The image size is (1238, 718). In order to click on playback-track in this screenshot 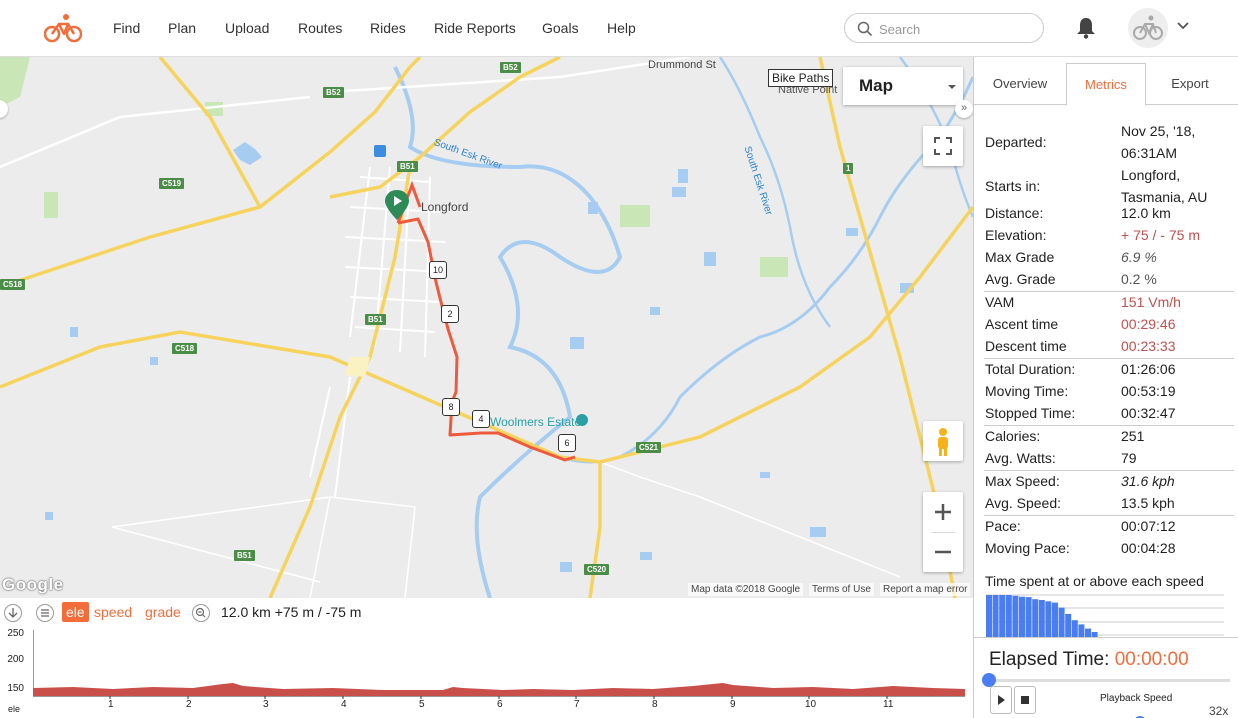, I will do `click(1110, 680)`.